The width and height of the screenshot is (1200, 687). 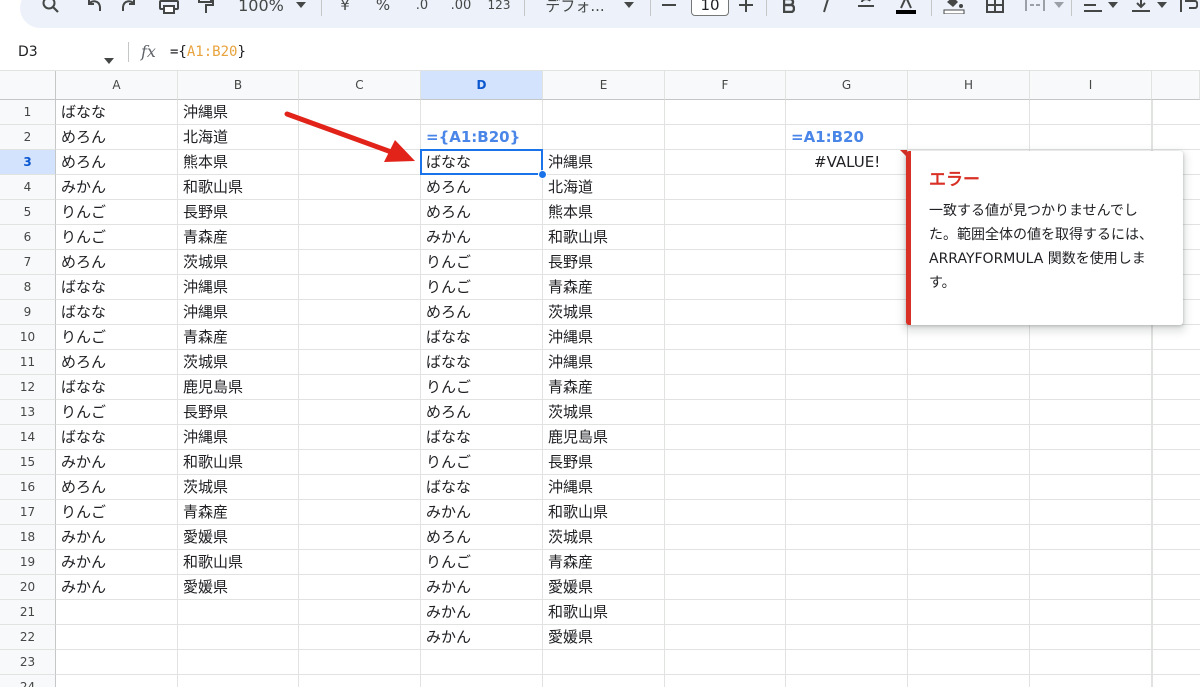 What do you see at coordinates (117, 412) in the screenshot?
I see `cell-a13: りんご` at bounding box center [117, 412].